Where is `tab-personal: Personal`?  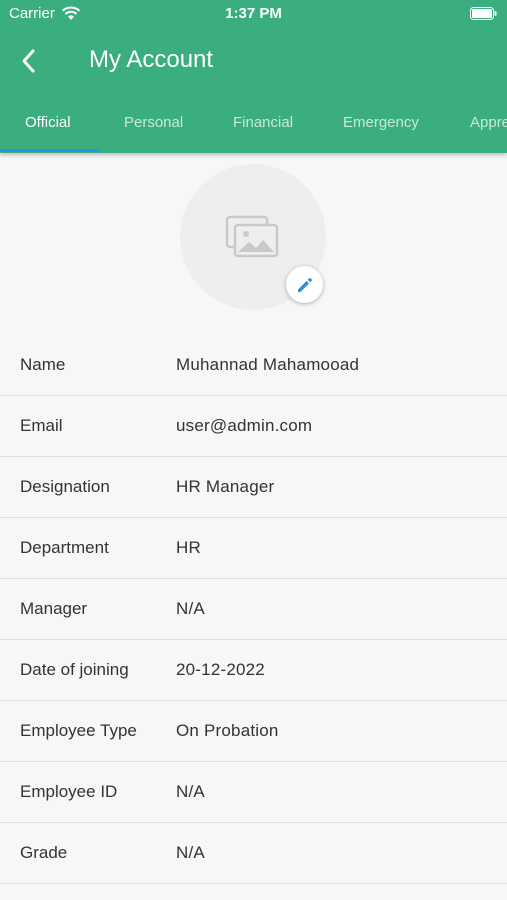 tab-personal: Personal is located at coordinates (153, 126).